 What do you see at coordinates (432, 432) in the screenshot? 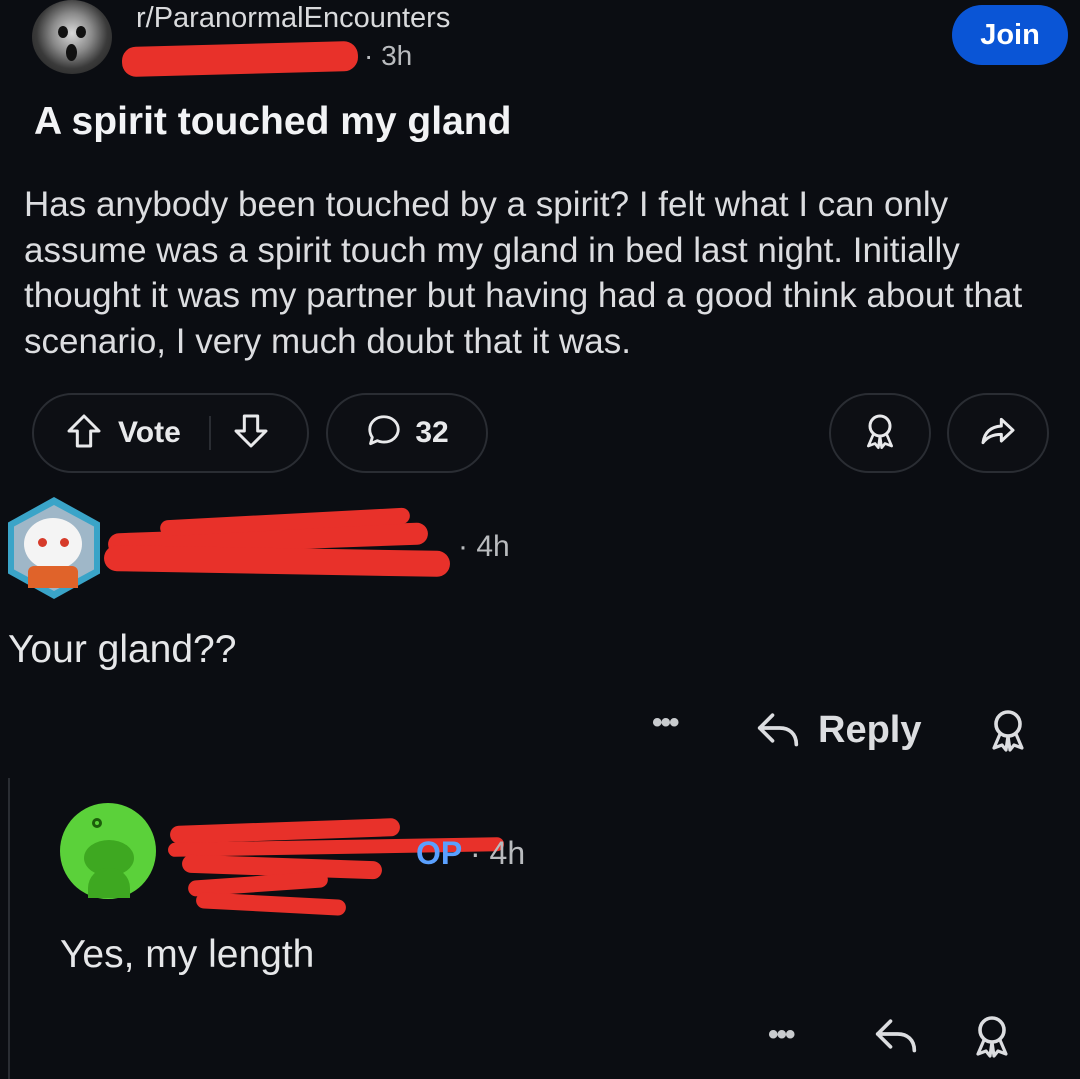
I see `comment-count: 32` at bounding box center [432, 432].